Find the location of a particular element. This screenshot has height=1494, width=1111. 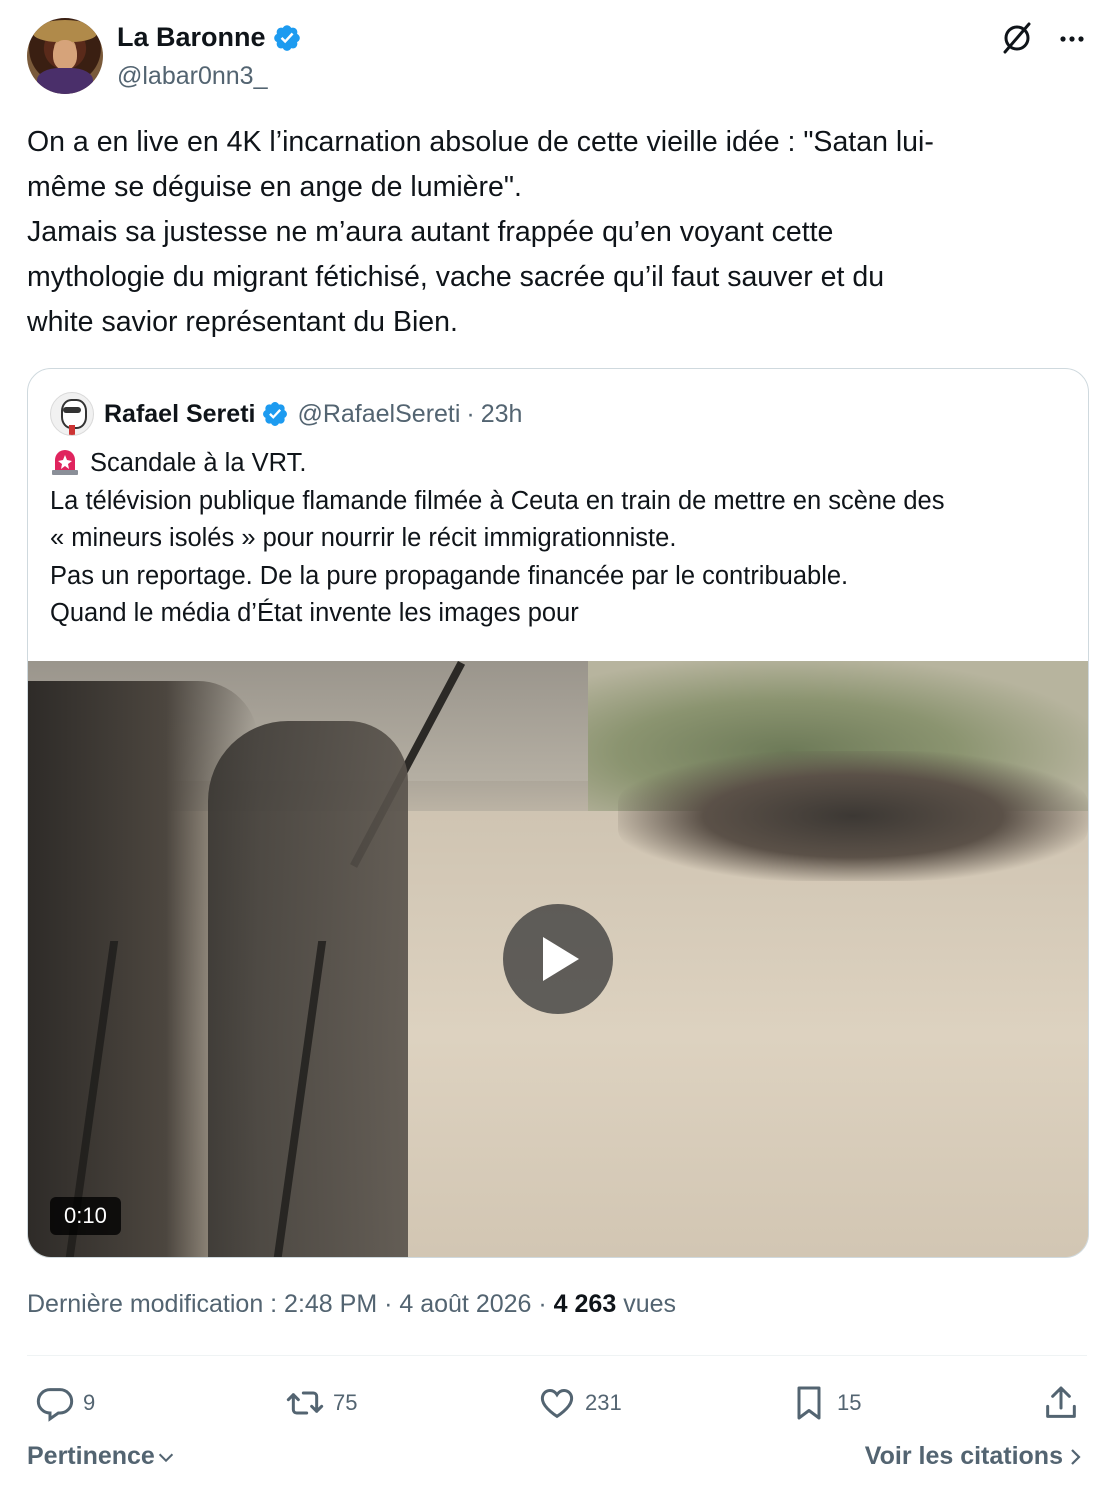

play-button is located at coordinates (558, 959).